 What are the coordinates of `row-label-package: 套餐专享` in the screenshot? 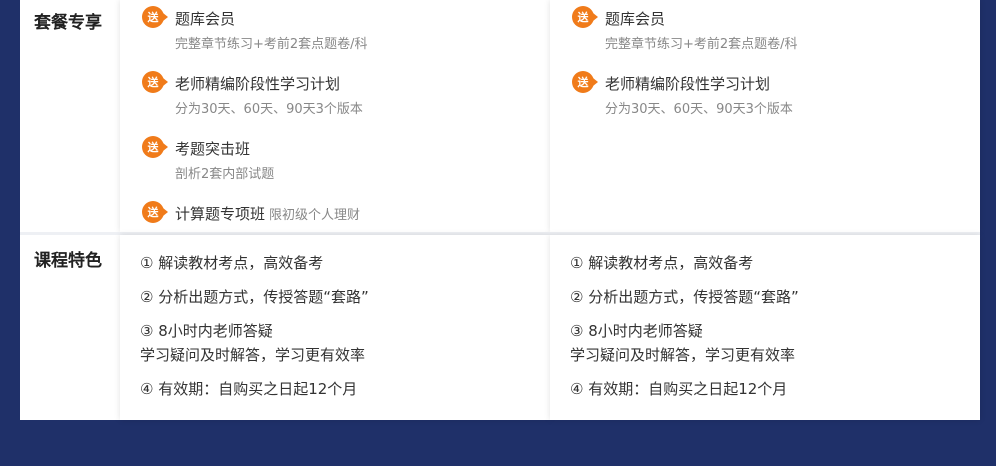 It's located at (68, 23).